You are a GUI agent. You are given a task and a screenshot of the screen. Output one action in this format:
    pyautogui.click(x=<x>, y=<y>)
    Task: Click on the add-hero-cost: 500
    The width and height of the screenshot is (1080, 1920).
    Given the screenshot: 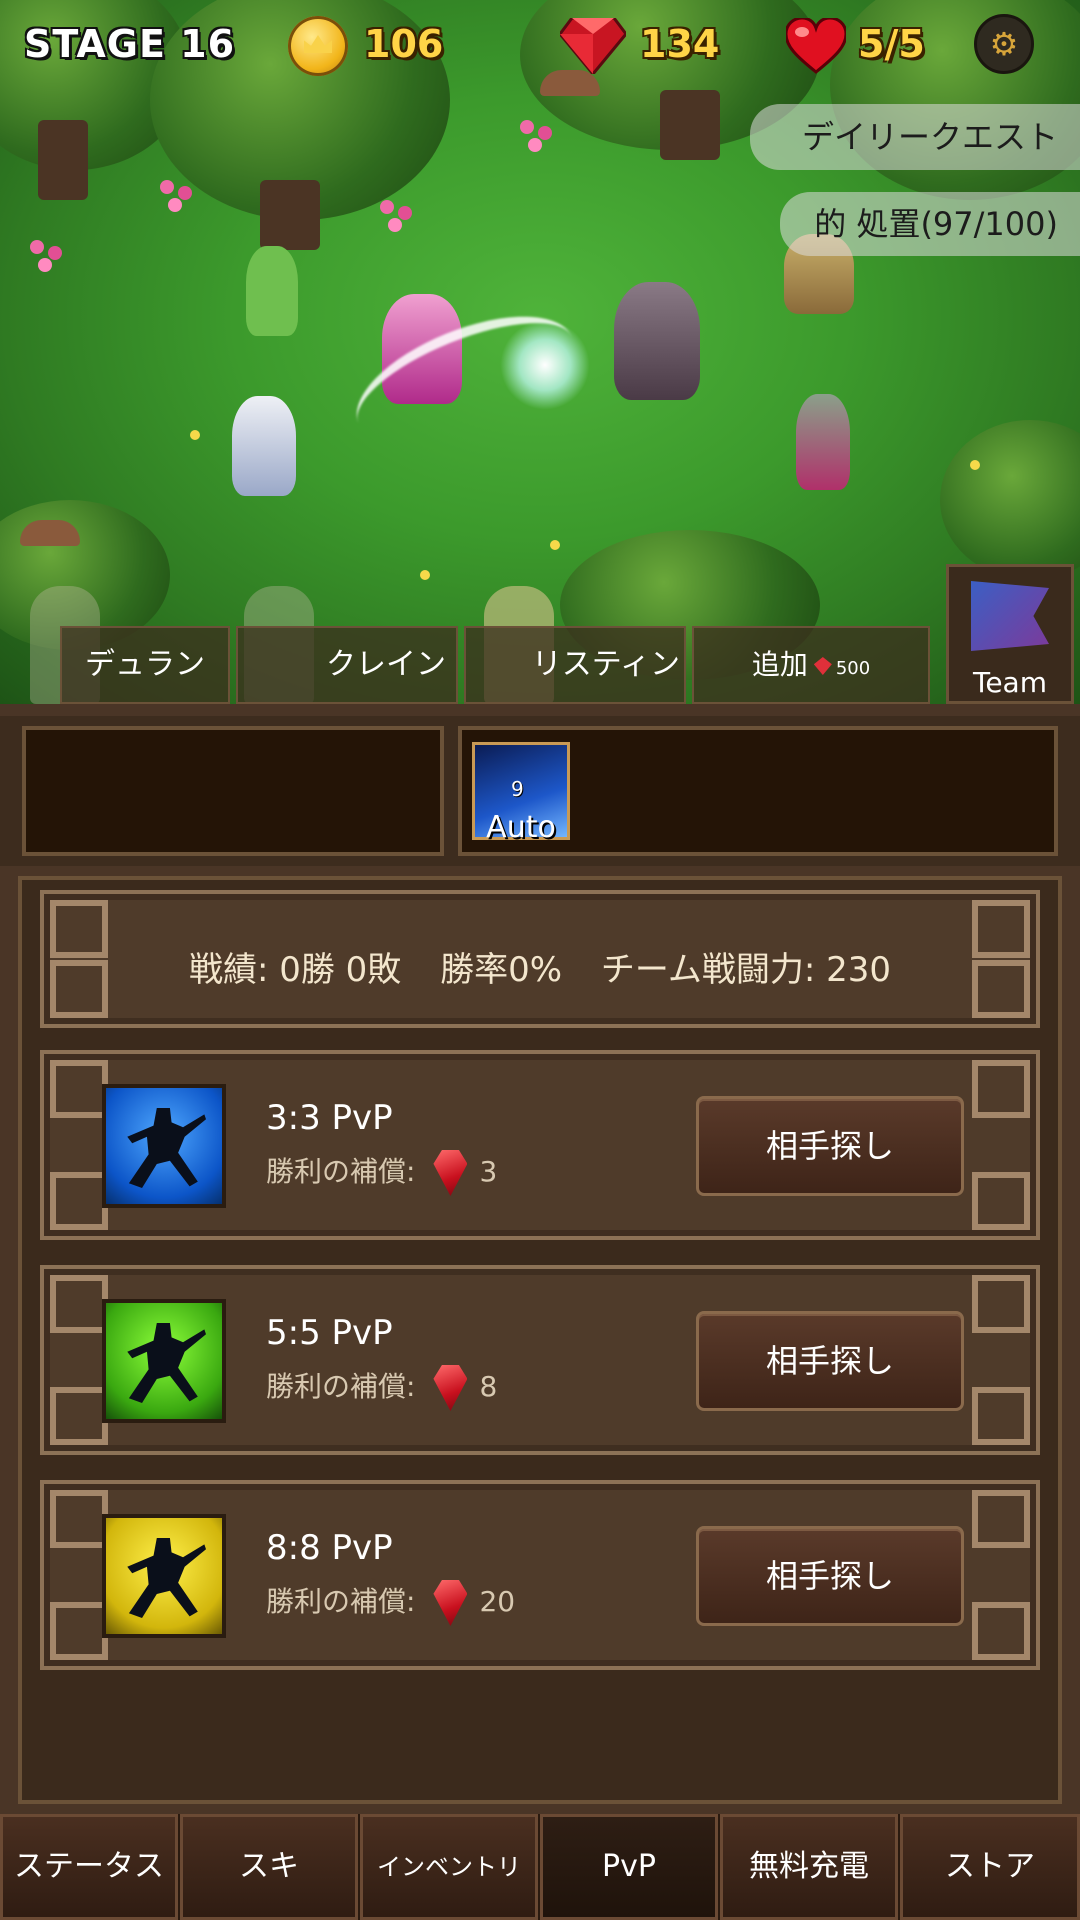 What is the action you would take?
    pyautogui.click(x=853, y=668)
    